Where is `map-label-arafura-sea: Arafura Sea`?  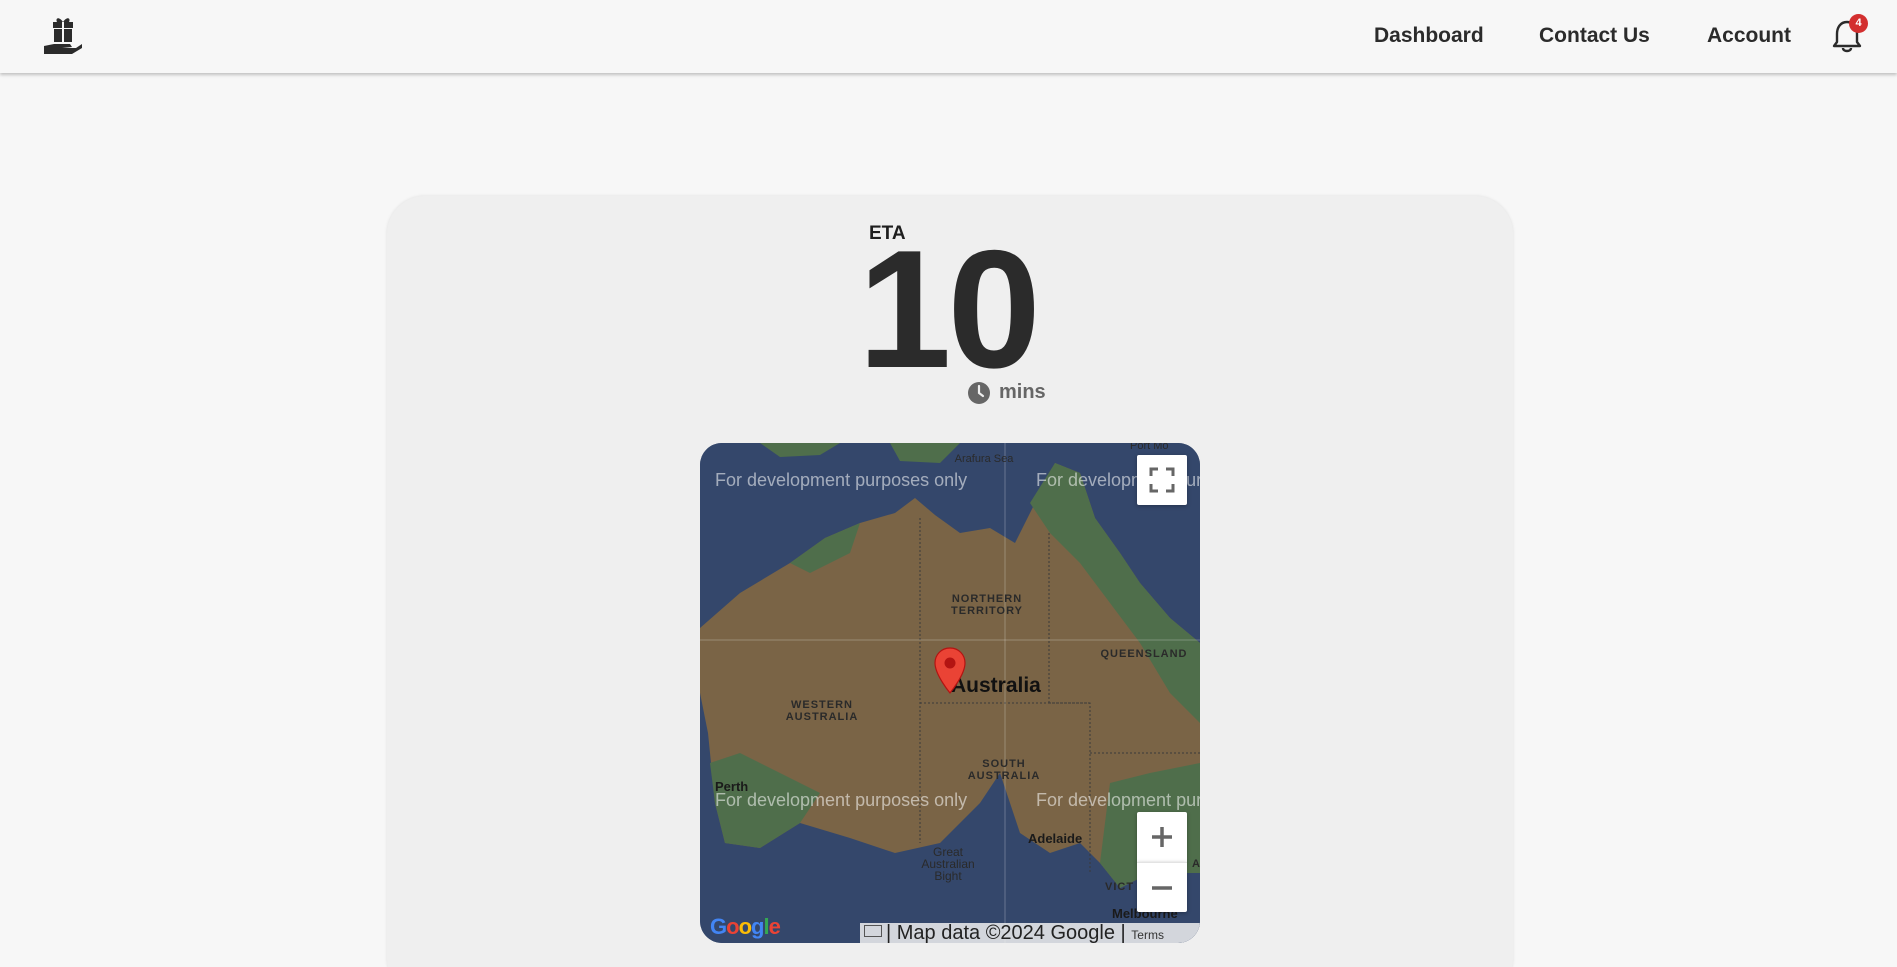
map-label-arafura-sea: Arafura Sea is located at coordinates (984, 459).